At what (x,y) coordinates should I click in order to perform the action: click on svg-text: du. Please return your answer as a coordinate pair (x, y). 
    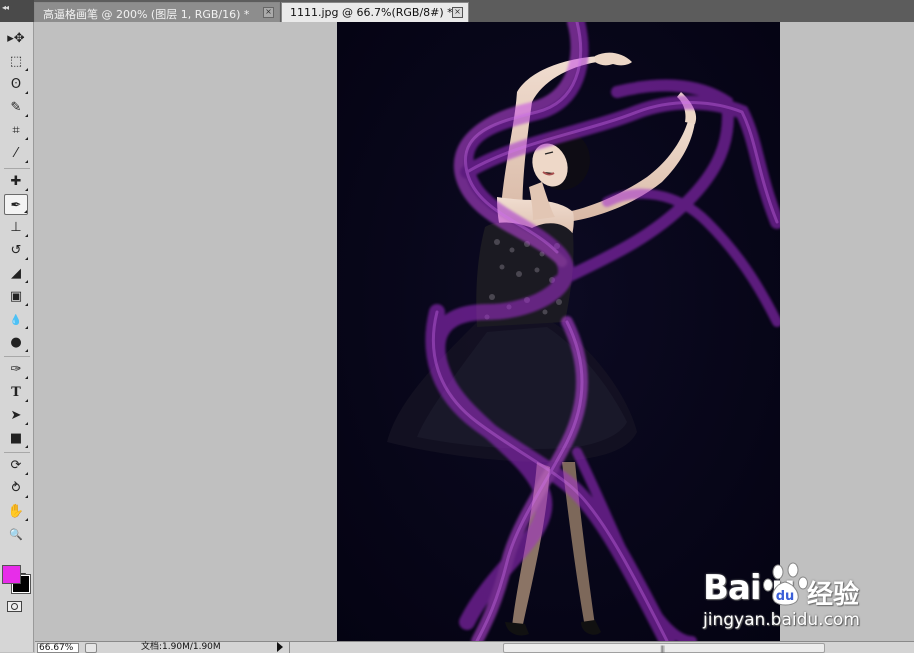
    Looking at the image, I should click on (785, 596).